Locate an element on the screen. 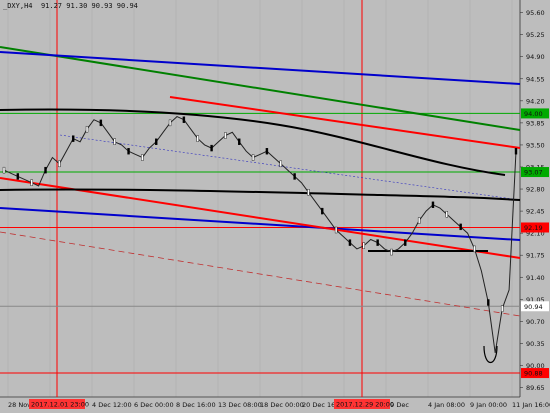  x-tick-label: 9 Jan 00:00 is located at coordinates (488, 405).